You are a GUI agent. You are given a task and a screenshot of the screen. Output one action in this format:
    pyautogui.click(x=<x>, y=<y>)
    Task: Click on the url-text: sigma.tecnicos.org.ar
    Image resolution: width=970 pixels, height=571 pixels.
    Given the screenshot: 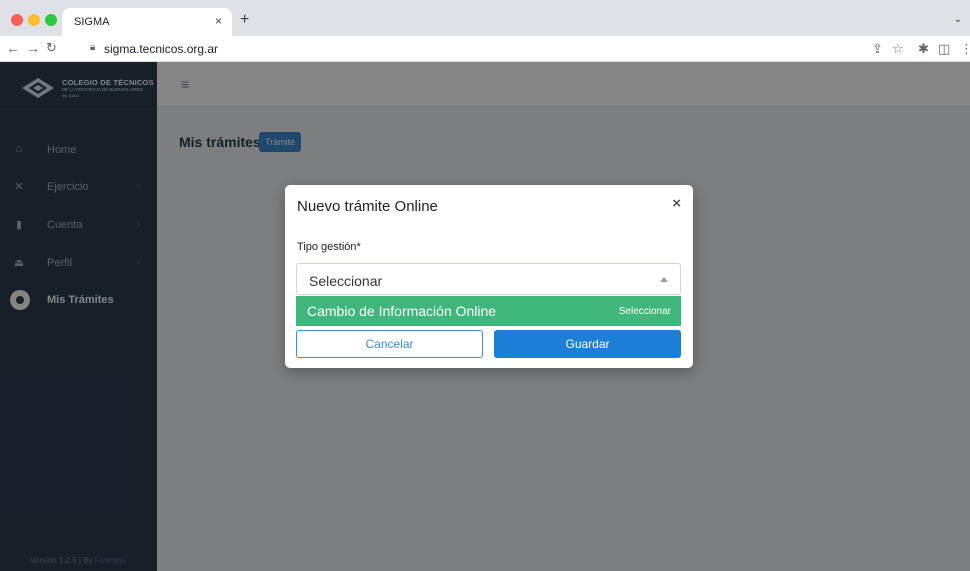 What is the action you would take?
    pyautogui.click(x=161, y=49)
    